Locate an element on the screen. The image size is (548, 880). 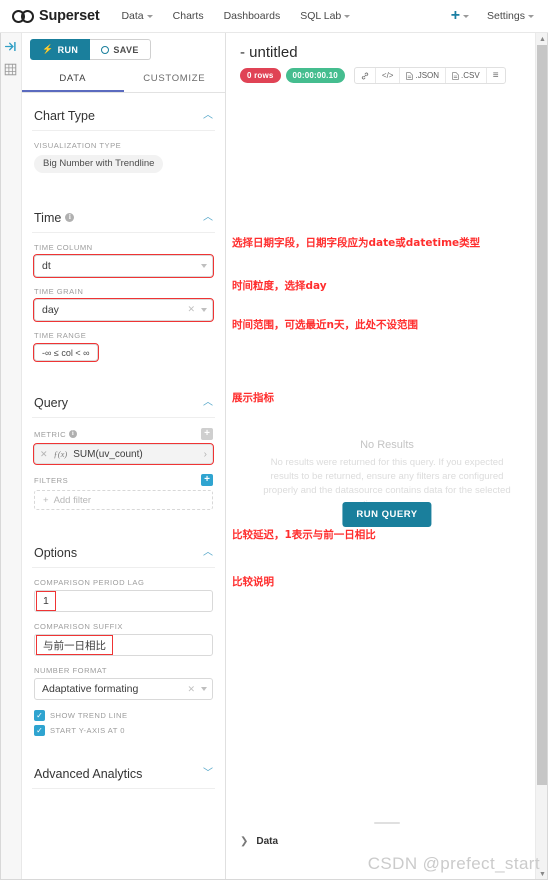
comparison-suffix-value: 与前一日相比 is located at coordinates (74, 645).